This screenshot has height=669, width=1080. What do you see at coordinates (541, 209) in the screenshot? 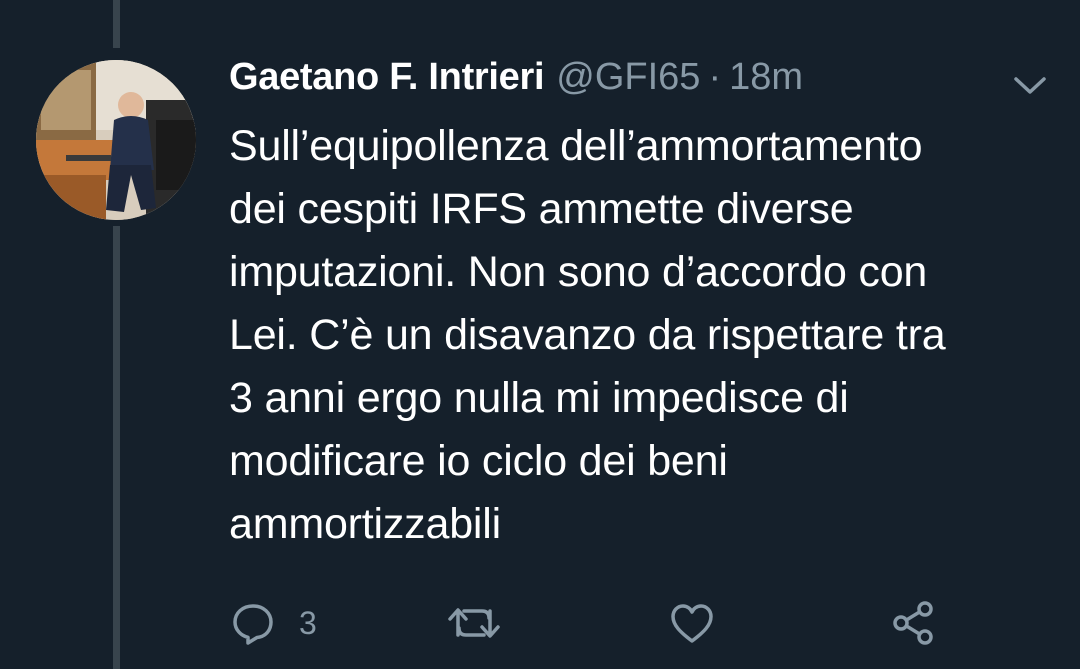
I see `tweet-text-line: dei cespiti IRFS ammette diverse` at bounding box center [541, 209].